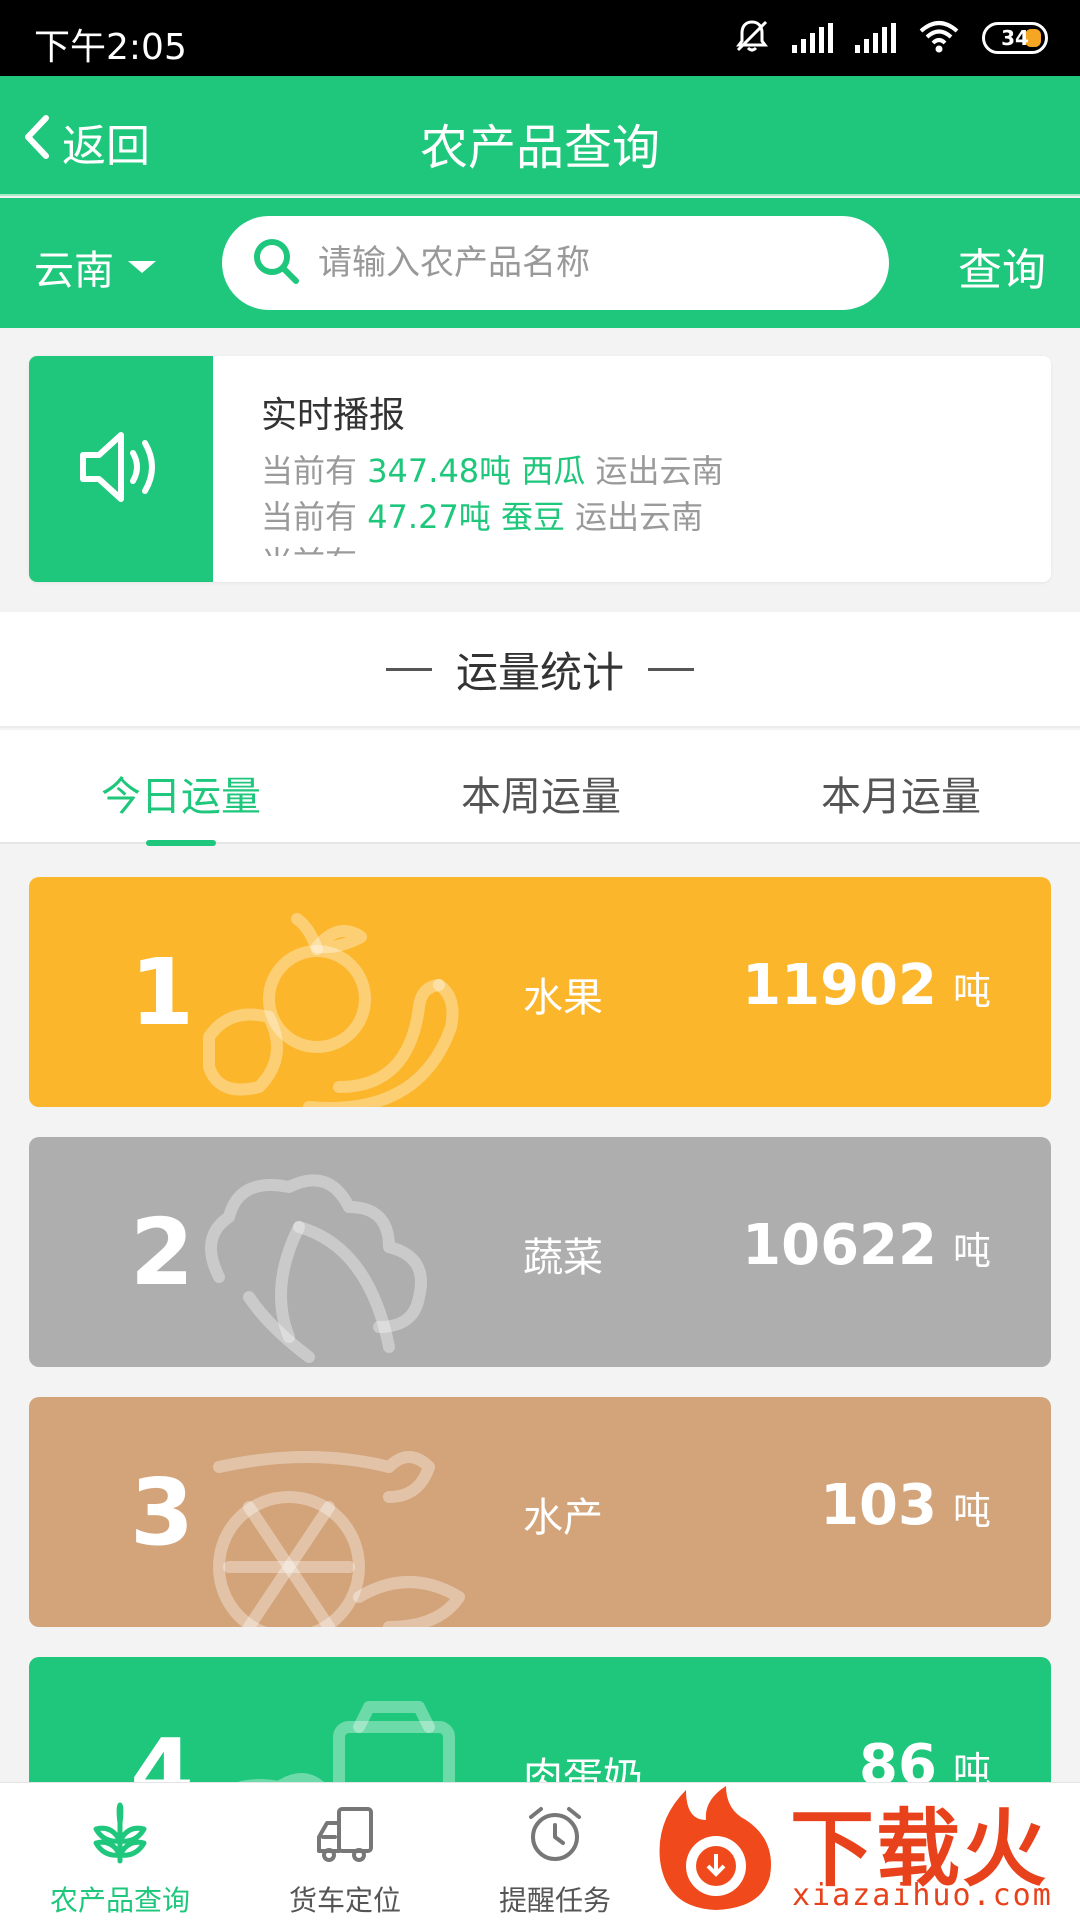 The width and height of the screenshot is (1080, 1920). I want to click on card-amount: 10622 吨, so click(866, 1245).